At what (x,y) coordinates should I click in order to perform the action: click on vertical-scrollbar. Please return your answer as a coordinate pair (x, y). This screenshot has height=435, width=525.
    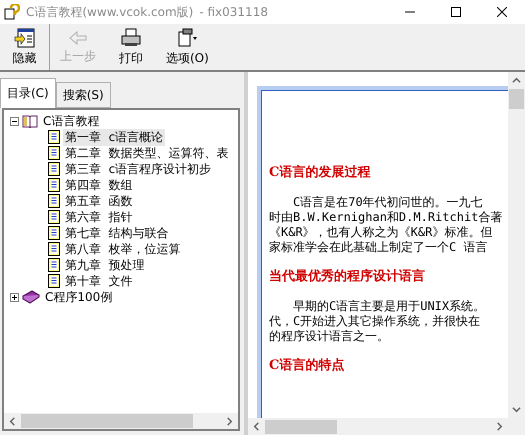
    Looking at the image, I should click on (516, 245).